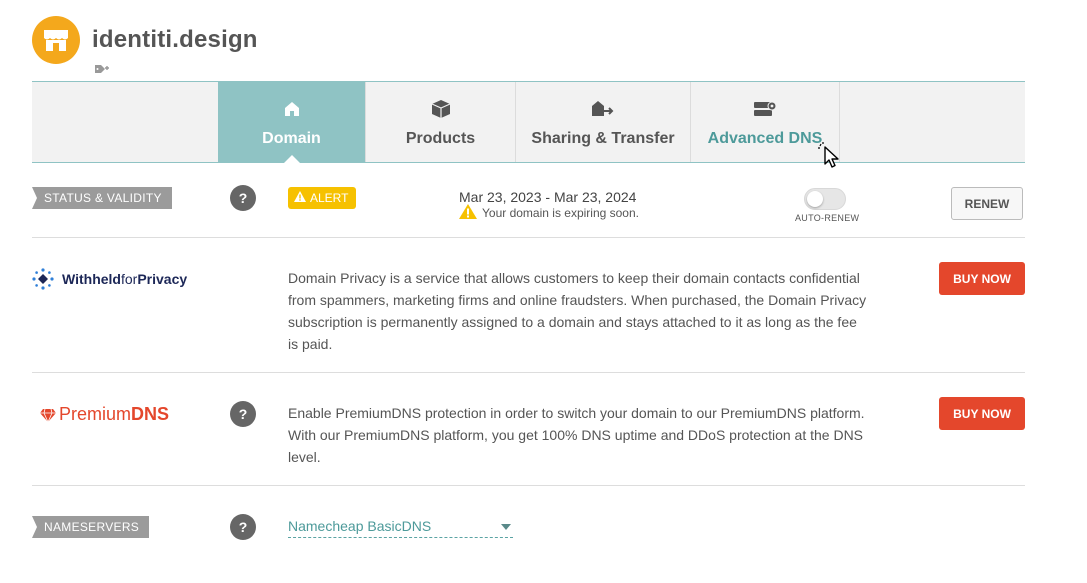  Describe the element at coordinates (603, 109) in the screenshot. I see `transfer-icon` at that location.